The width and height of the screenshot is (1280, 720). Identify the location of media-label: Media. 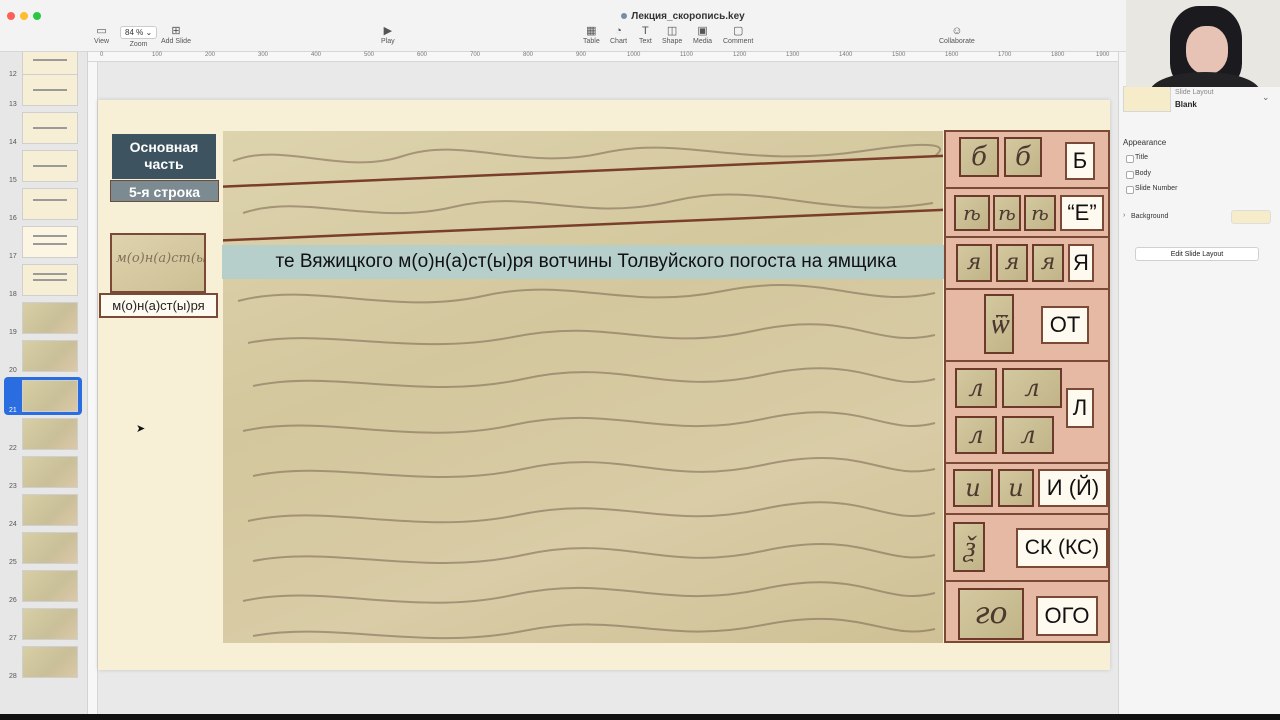
(703, 41).